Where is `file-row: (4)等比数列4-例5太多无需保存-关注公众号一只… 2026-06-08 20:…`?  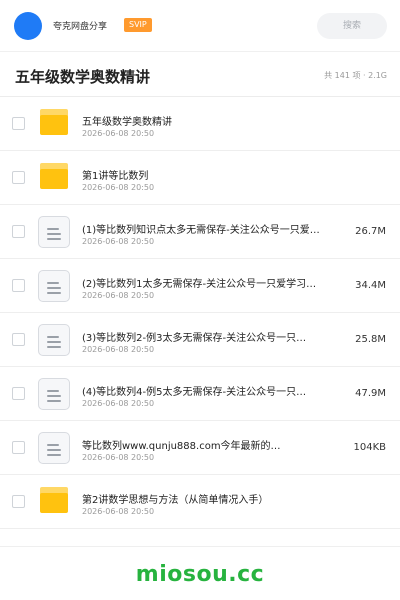 file-row: (4)等比数列4-例5太多无需保存-关注公众号一只… 2026-06-08 20:… is located at coordinates (200, 394).